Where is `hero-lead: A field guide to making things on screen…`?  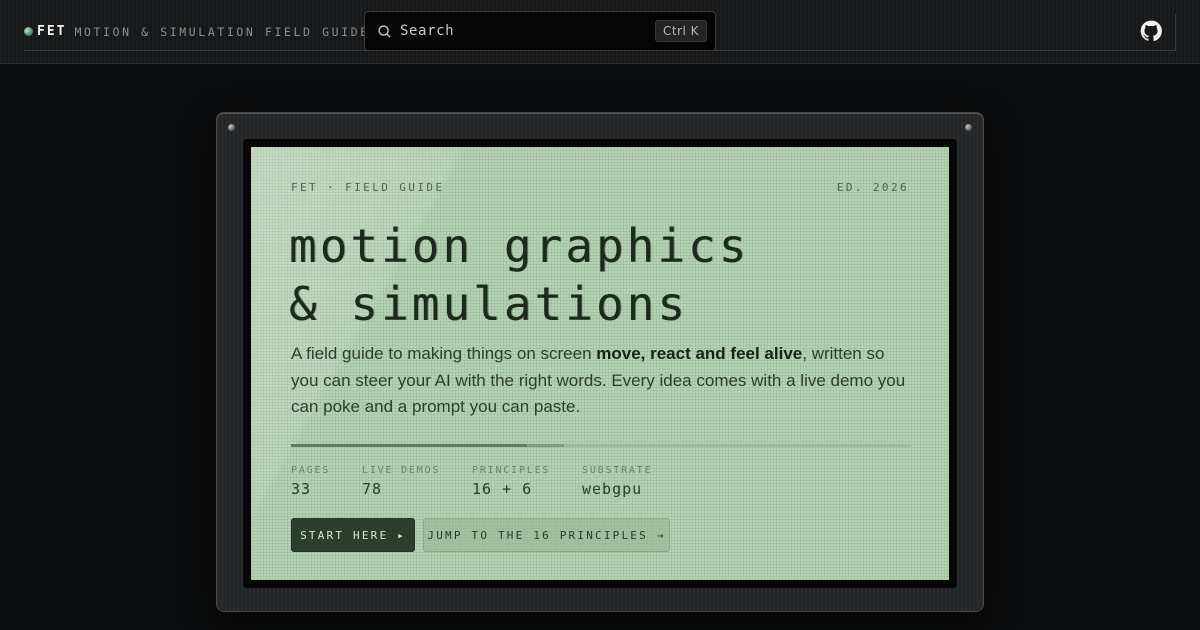
hero-lead: A field guide to making things on screen… is located at coordinates (601, 381).